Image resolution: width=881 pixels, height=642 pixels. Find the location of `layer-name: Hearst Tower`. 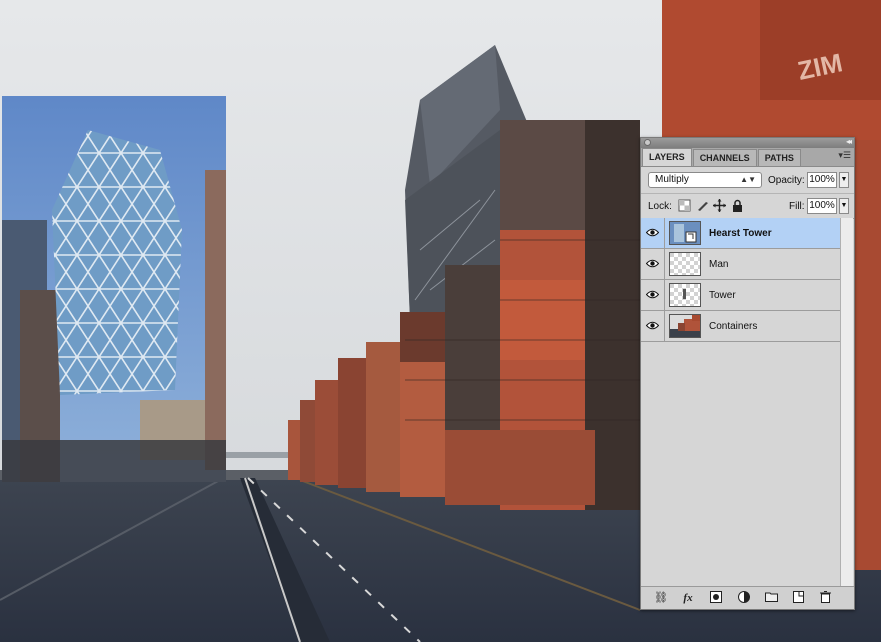

layer-name: Hearst Tower is located at coordinates (740, 233).